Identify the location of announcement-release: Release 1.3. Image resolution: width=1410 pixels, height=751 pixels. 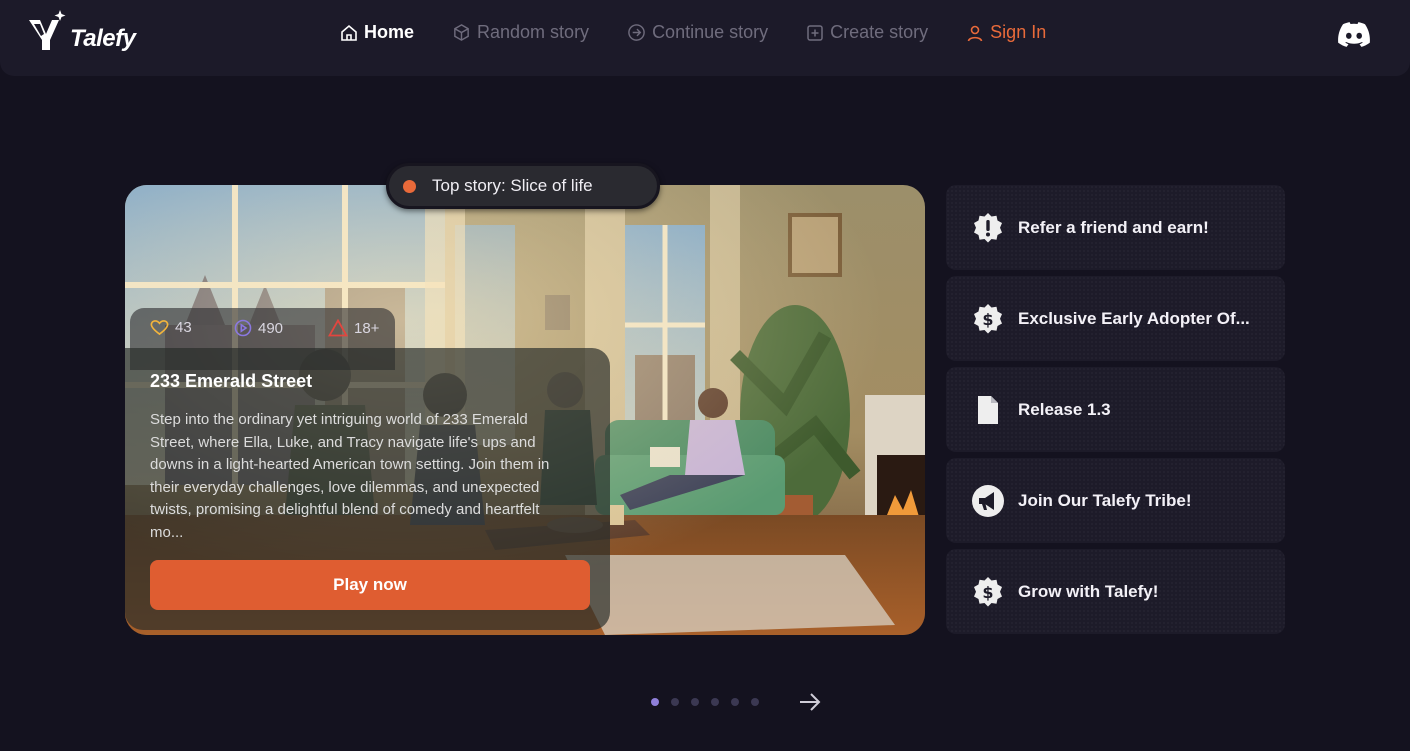
(1115, 409).